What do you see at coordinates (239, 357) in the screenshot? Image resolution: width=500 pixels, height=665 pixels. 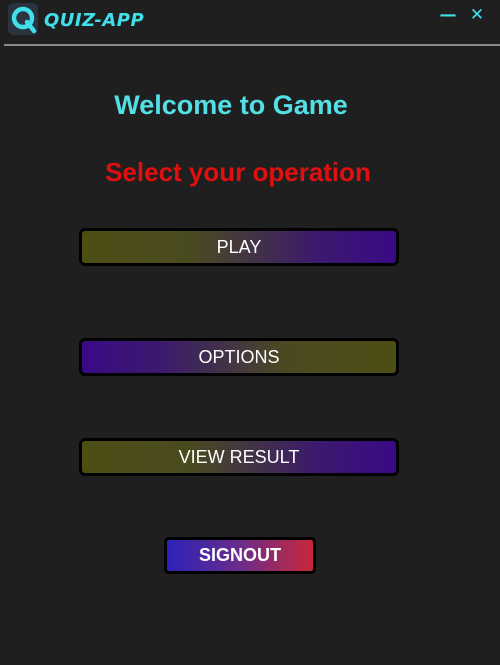 I see `options-button: OPTIONS` at bounding box center [239, 357].